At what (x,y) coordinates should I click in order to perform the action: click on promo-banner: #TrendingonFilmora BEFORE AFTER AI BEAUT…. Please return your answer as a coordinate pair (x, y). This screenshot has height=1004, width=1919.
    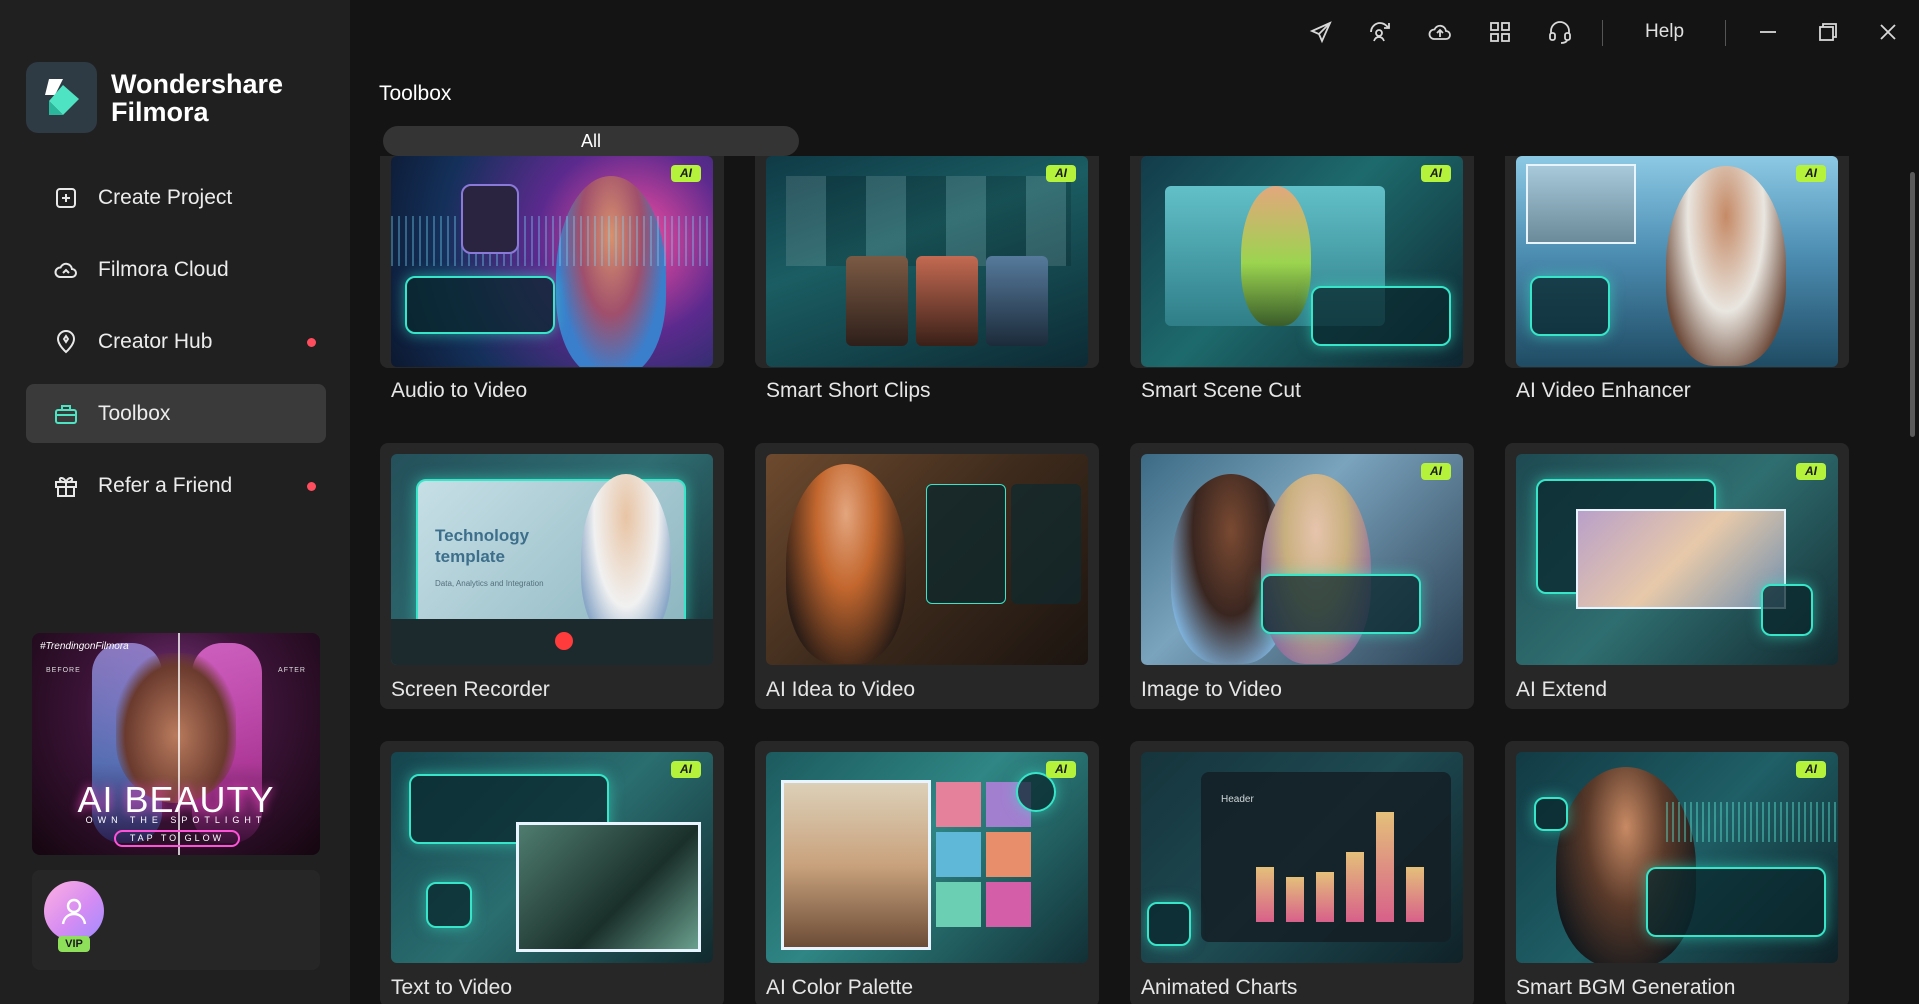
    Looking at the image, I should click on (176, 744).